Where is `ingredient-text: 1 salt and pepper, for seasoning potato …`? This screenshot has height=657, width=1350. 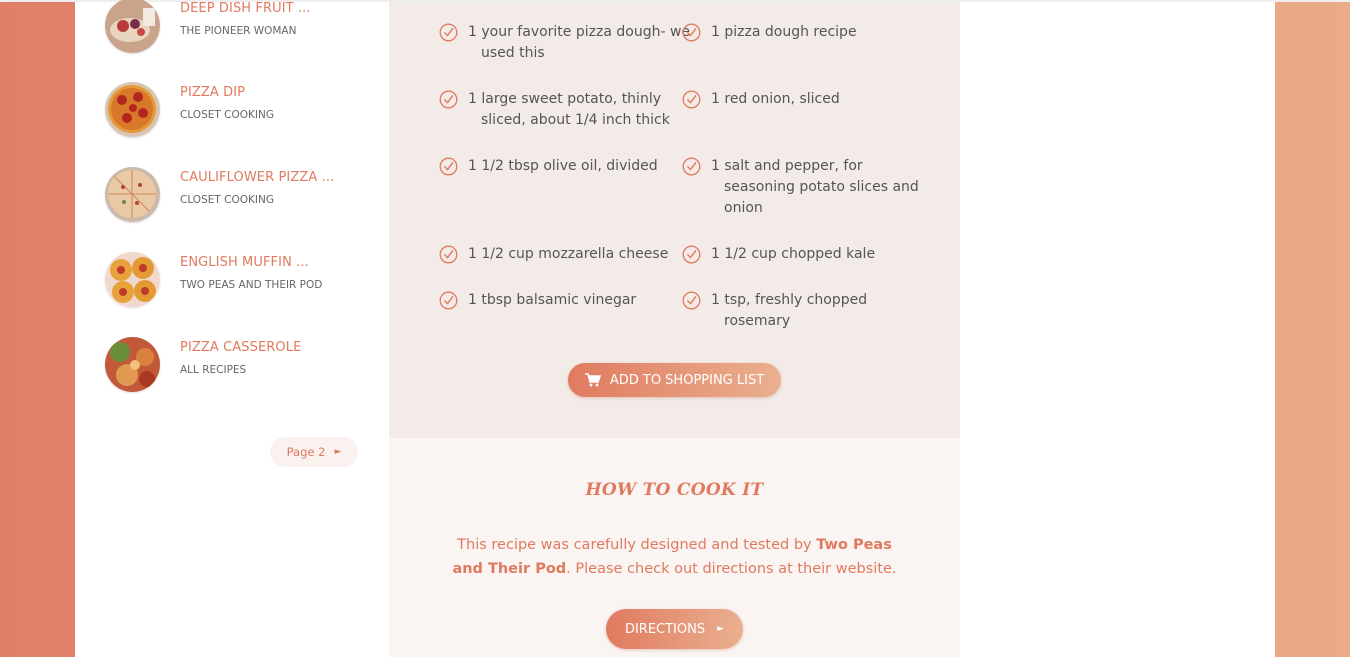 ingredient-text: 1 salt and pepper, for seasoning potato … is located at coordinates (822, 187).